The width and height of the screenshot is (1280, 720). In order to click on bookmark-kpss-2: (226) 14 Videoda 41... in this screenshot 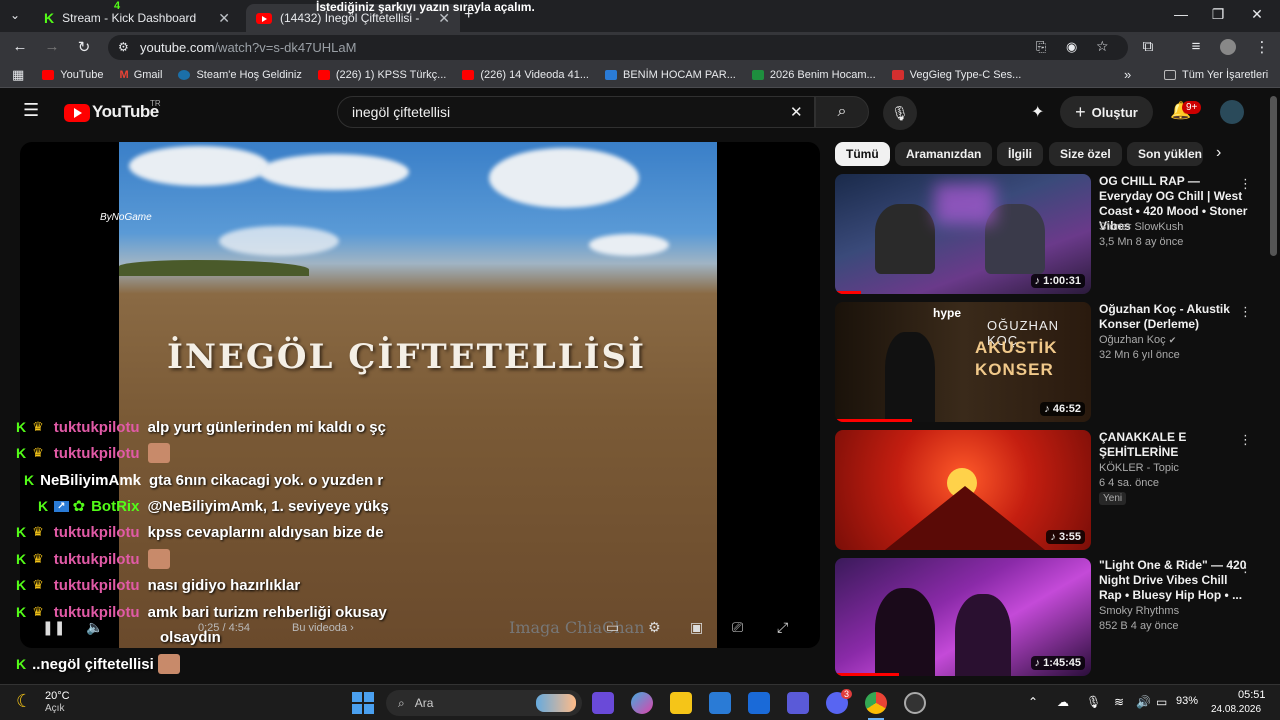, I will do `click(525, 75)`.